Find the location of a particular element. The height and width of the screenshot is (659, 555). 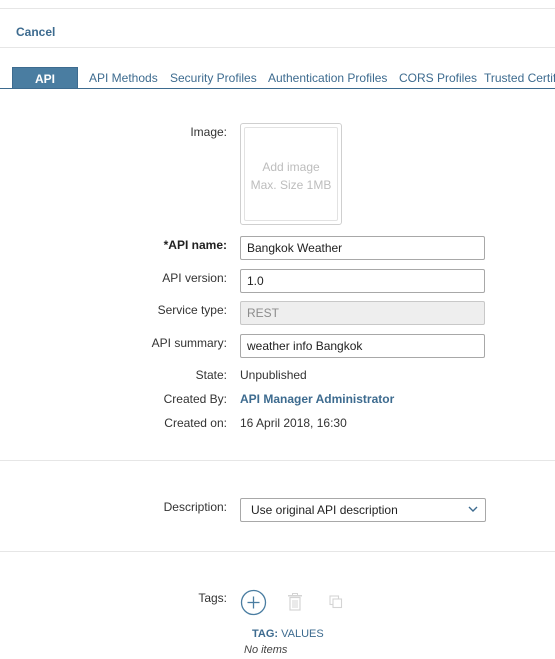

api-name-input: Bangkok Weather is located at coordinates (362, 248).